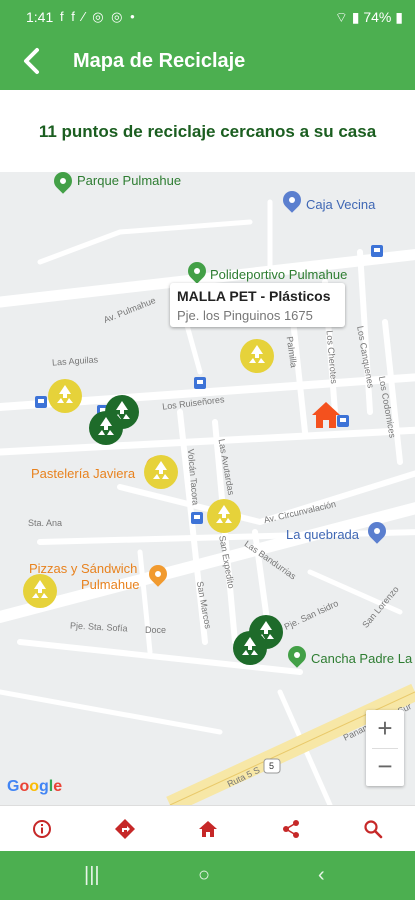 The width and height of the screenshot is (415, 900). What do you see at coordinates (377, 17) in the screenshot?
I see `battery-percent: 74%` at bounding box center [377, 17].